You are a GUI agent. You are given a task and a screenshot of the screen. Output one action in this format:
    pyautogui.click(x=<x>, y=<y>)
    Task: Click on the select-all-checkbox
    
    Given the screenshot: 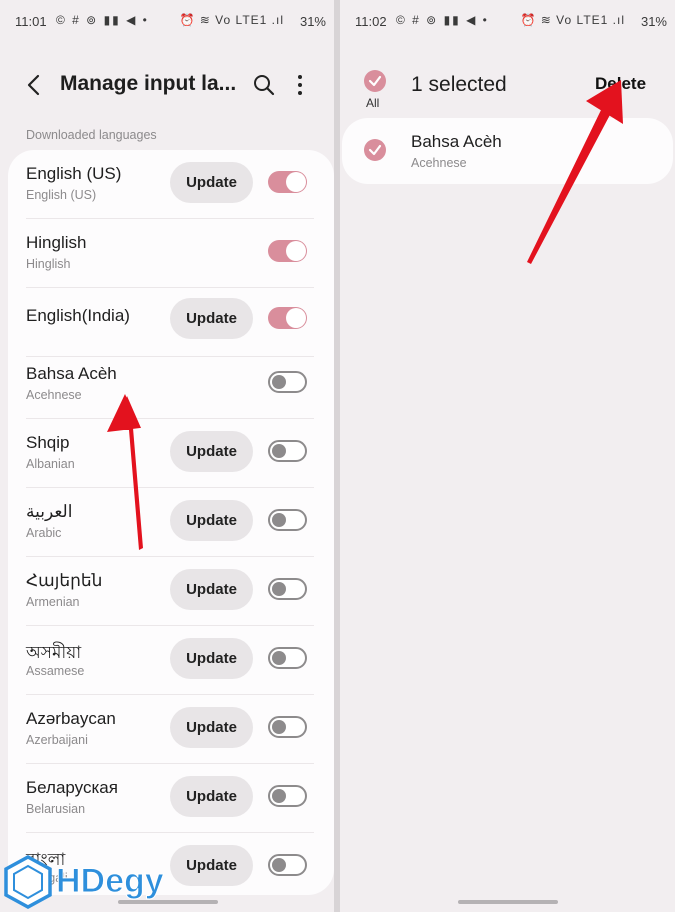 What is the action you would take?
    pyautogui.click(x=375, y=81)
    